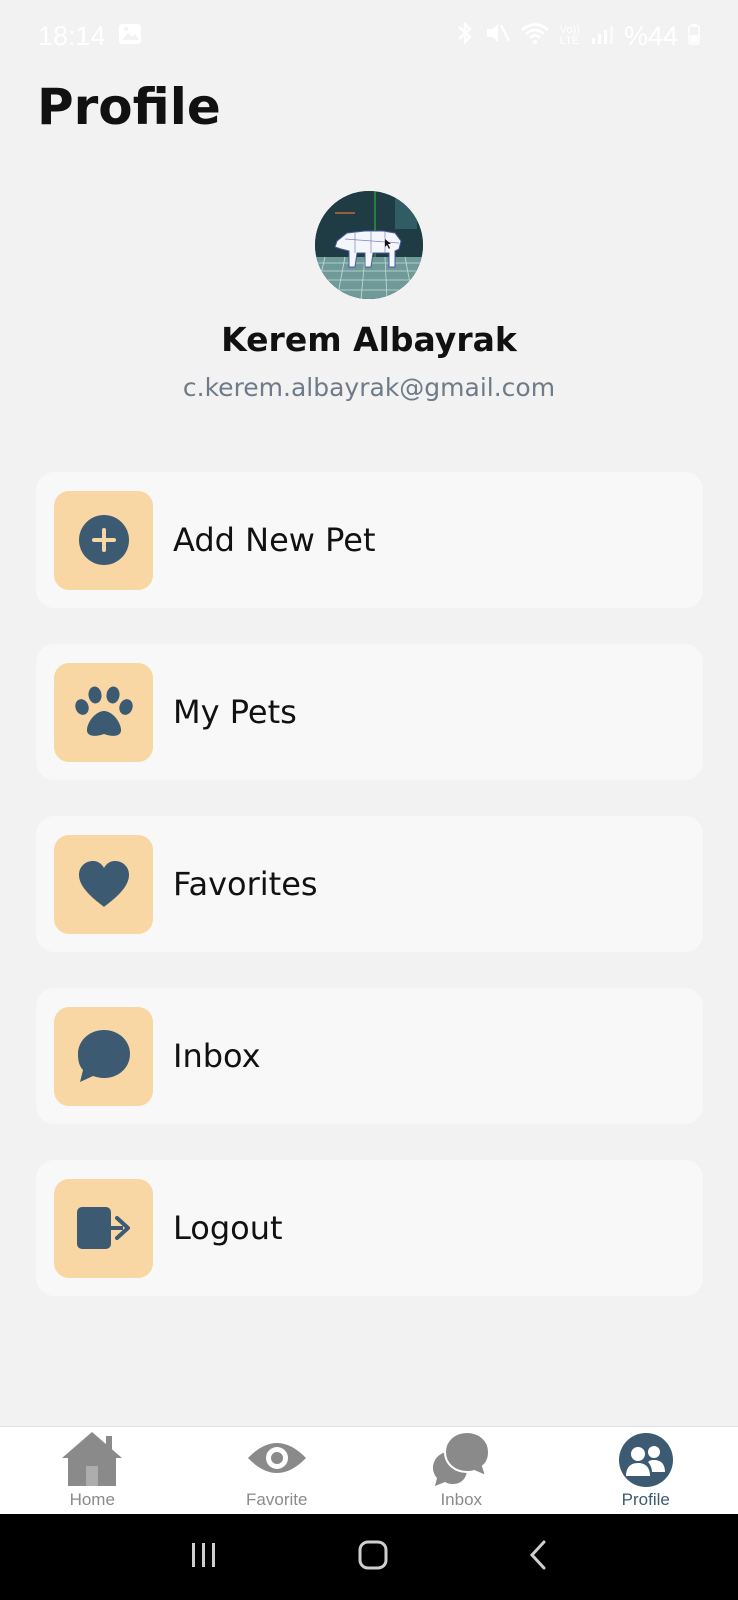 This screenshot has height=1600, width=738. What do you see at coordinates (72, 35) in the screenshot?
I see `status-time: 18:14` at bounding box center [72, 35].